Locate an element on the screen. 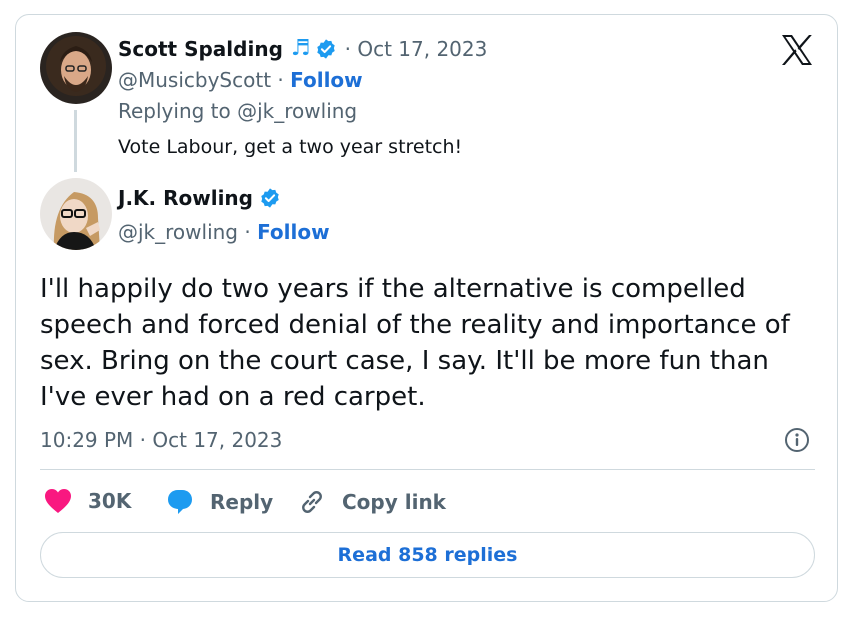 The height and width of the screenshot is (619, 852). read-replies-label: Read 858 replies is located at coordinates (427, 555).